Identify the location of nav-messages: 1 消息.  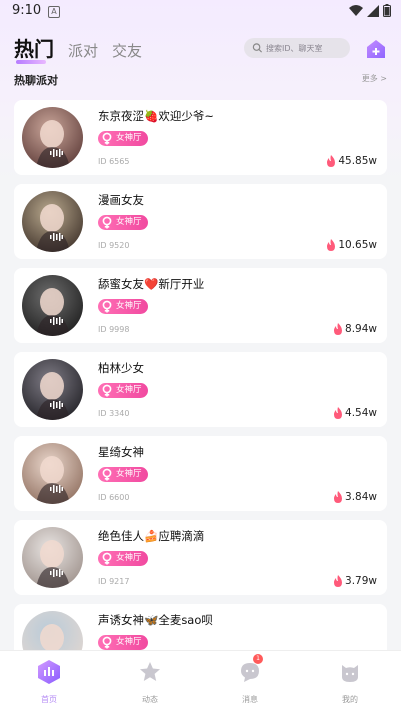
(250, 679).